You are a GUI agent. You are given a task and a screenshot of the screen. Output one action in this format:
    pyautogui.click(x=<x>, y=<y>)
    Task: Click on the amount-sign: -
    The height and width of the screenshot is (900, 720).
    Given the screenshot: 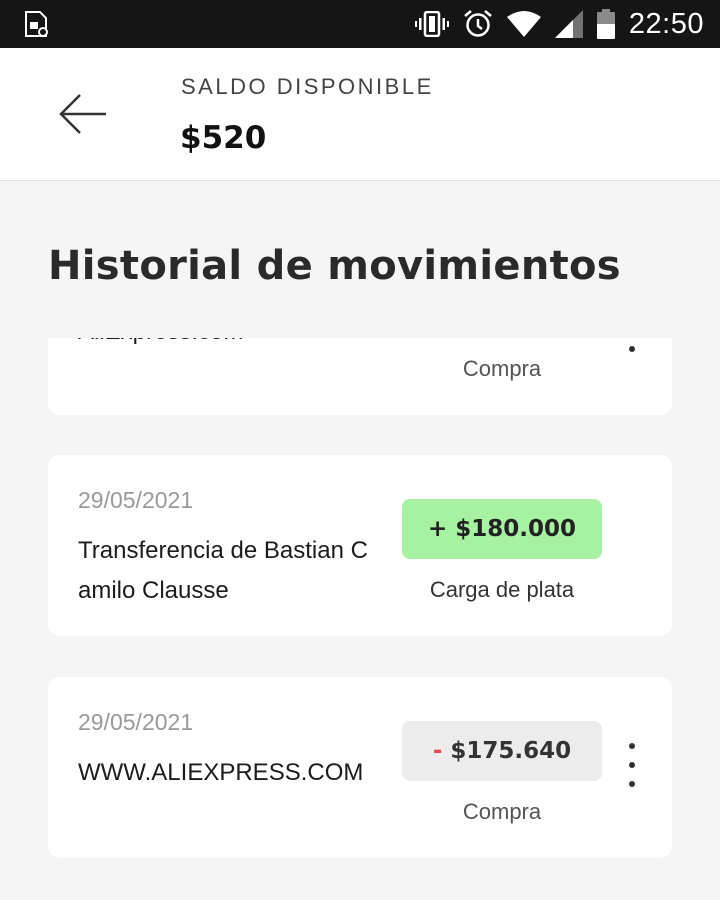 What is the action you would take?
    pyautogui.click(x=437, y=751)
    